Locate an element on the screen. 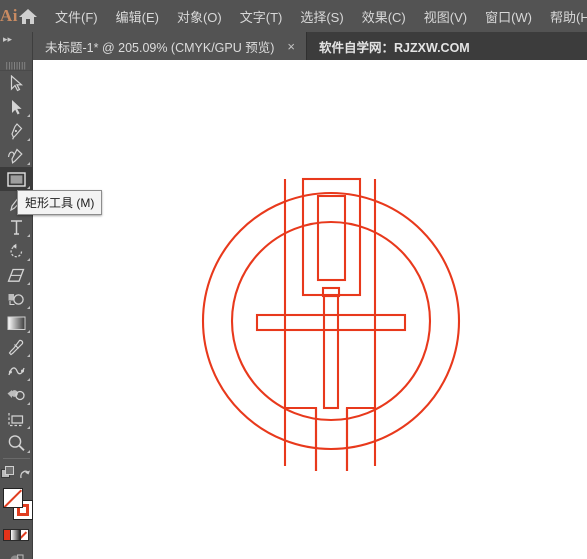  fill-swatch is located at coordinates (12, 498).